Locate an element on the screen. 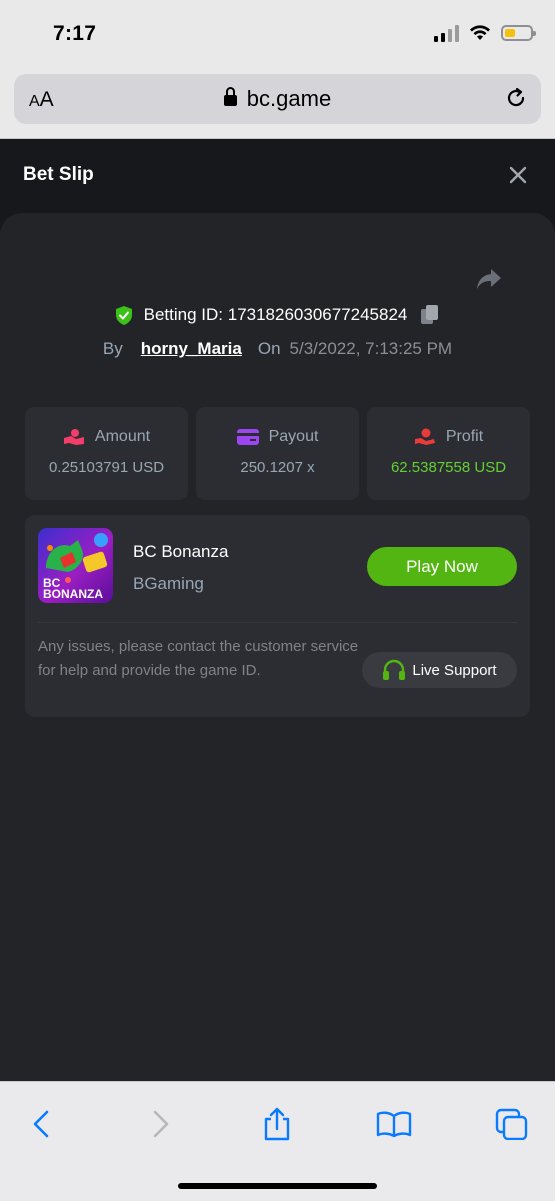 This screenshot has height=1201, width=555. bet-slip-title: Bet Slip is located at coordinates (58, 174).